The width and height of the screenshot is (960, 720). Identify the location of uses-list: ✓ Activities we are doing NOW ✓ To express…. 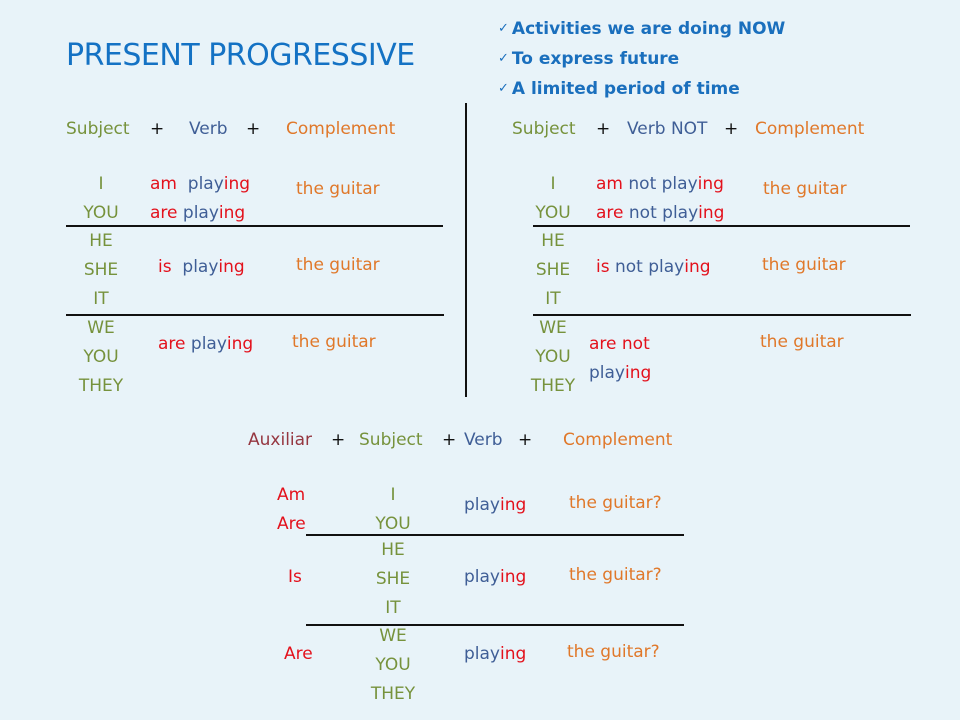
(641, 59).